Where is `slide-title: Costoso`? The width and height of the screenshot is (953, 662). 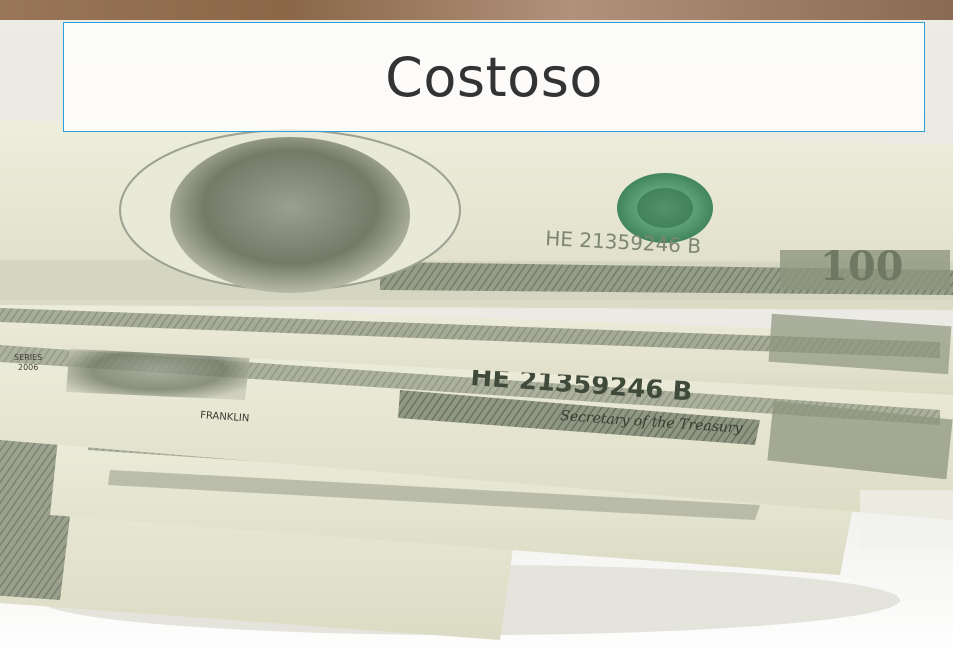
slide-title: Costoso is located at coordinates (494, 77).